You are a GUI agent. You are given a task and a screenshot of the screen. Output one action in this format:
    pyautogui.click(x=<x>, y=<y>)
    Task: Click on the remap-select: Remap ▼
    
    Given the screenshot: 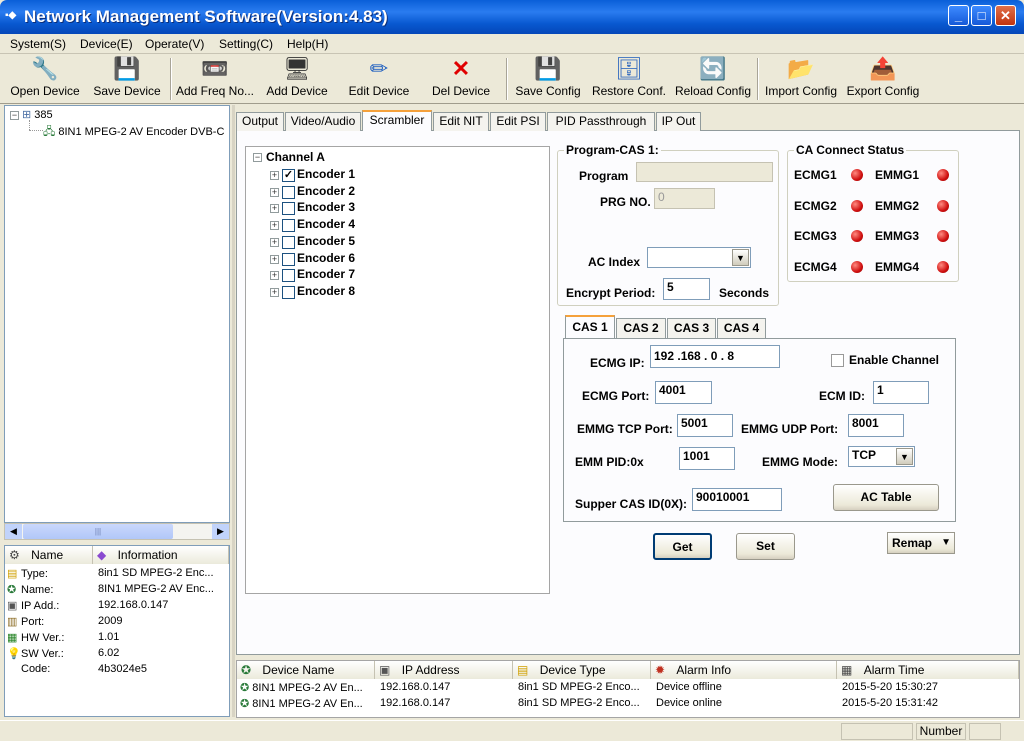 What is the action you would take?
    pyautogui.click(x=921, y=543)
    